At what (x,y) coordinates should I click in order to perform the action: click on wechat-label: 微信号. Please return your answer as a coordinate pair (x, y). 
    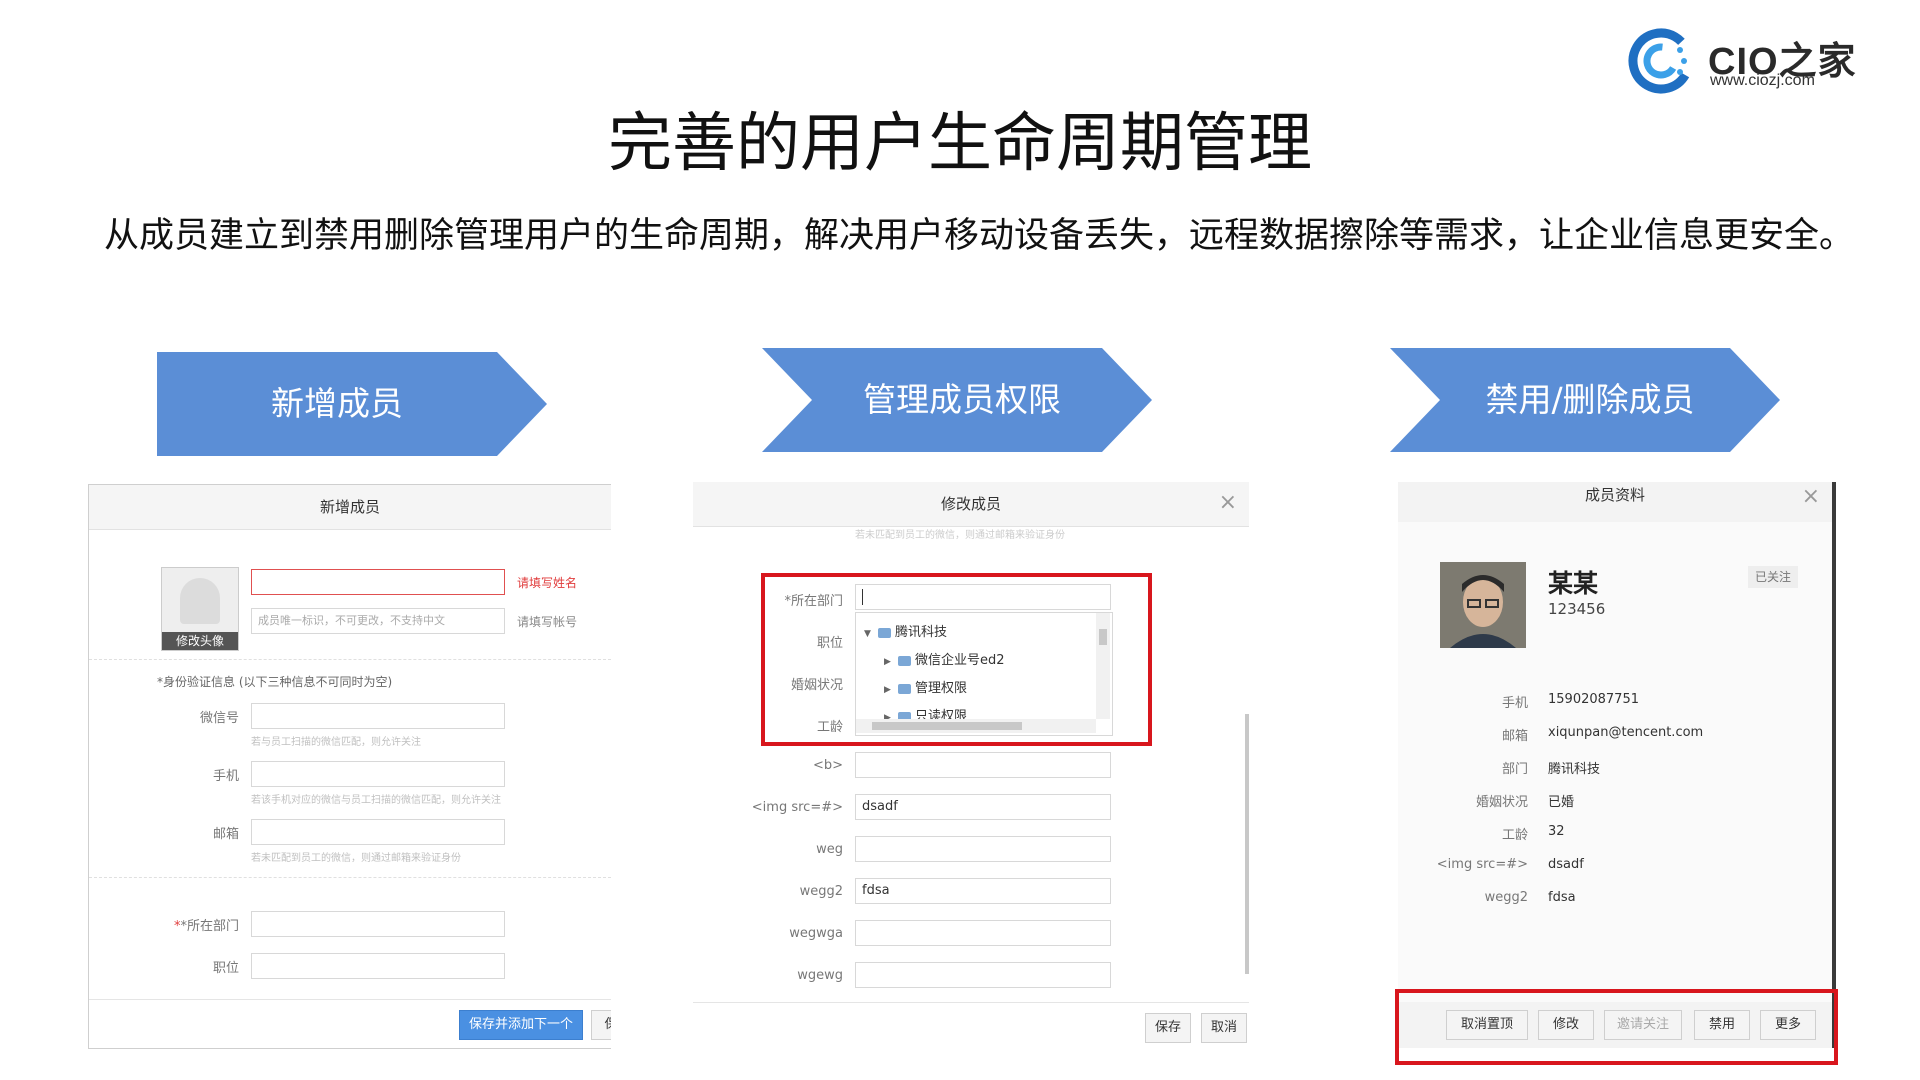
    Looking at the image, I should click on (219, 718).